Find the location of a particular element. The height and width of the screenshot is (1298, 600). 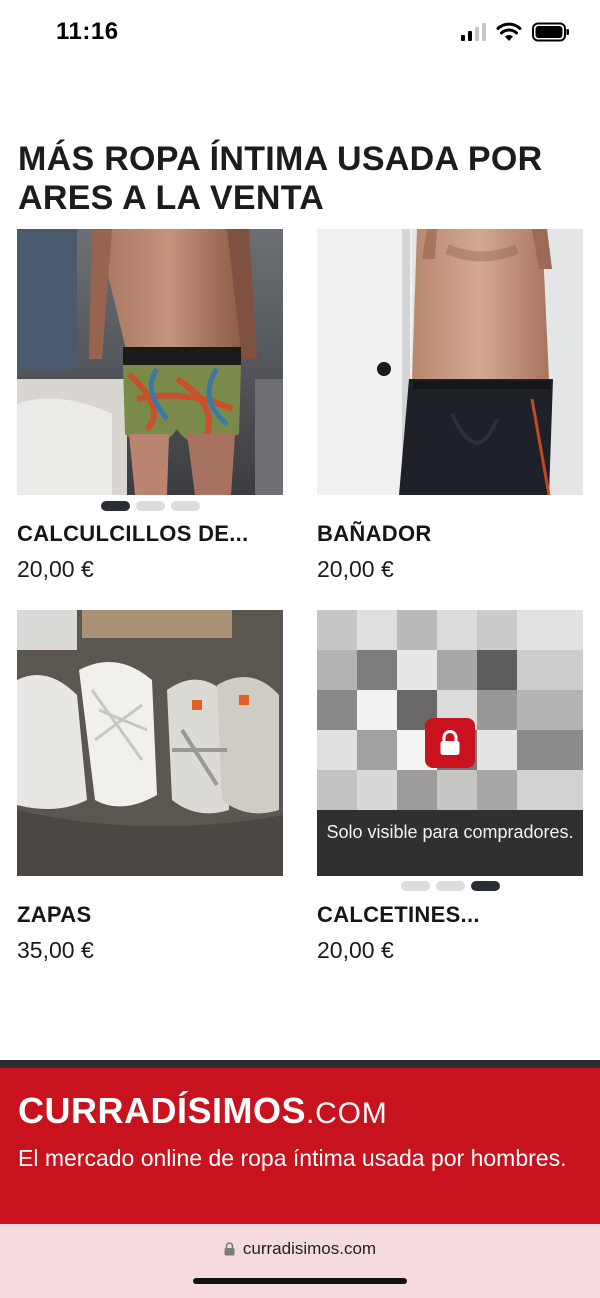

cellular-signal-icon is located at coordinates (473, 32).